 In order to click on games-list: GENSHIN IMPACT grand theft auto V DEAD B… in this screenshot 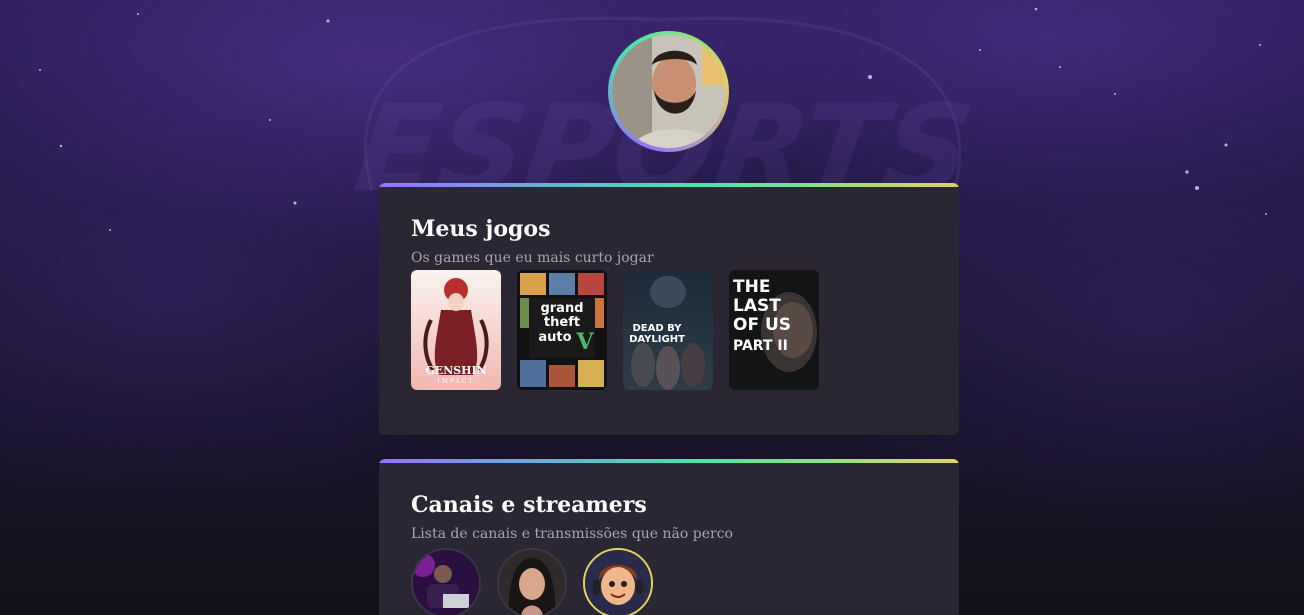, I will do `click(669, 330)`.